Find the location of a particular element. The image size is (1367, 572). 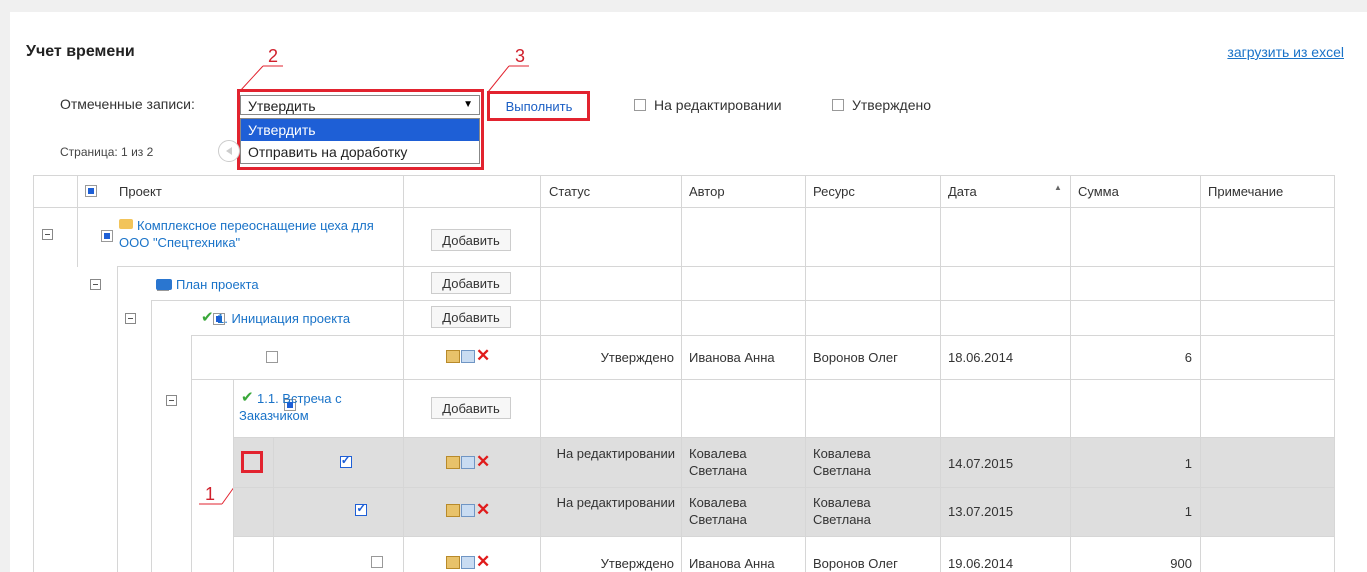

column-header-author: Автор is located at coordinates (707, 191).